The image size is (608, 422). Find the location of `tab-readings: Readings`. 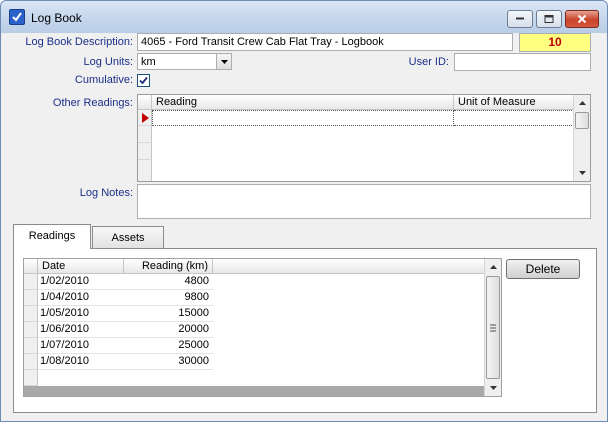

tab-readings: Readings is located at coordinates (52, 236).